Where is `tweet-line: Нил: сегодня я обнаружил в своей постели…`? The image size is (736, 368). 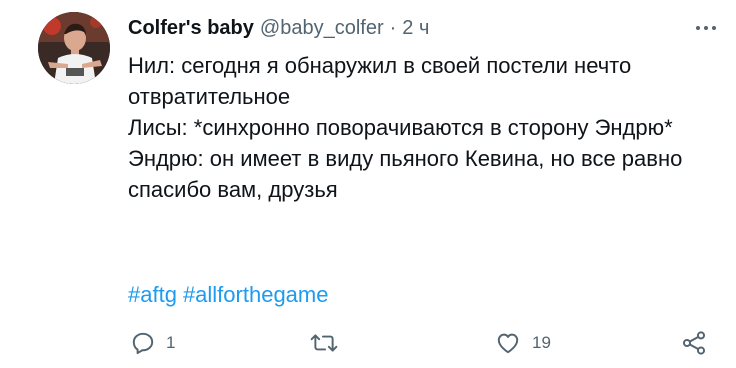 tweet-line: Нил: сегодня я обнаружил в своей постели… is located at coordinates (380, 81).